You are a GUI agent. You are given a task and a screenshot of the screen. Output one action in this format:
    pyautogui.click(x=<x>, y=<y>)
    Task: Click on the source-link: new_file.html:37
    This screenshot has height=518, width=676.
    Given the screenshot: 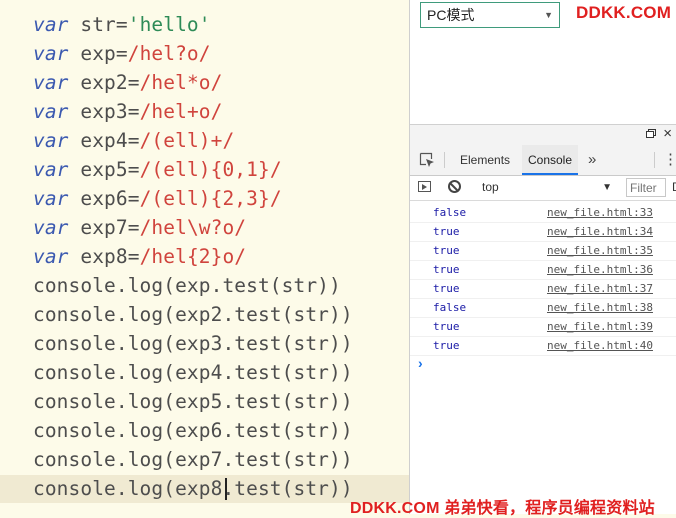 What is the action you would take?
    pyautogui.click(x=600, y=288)
    